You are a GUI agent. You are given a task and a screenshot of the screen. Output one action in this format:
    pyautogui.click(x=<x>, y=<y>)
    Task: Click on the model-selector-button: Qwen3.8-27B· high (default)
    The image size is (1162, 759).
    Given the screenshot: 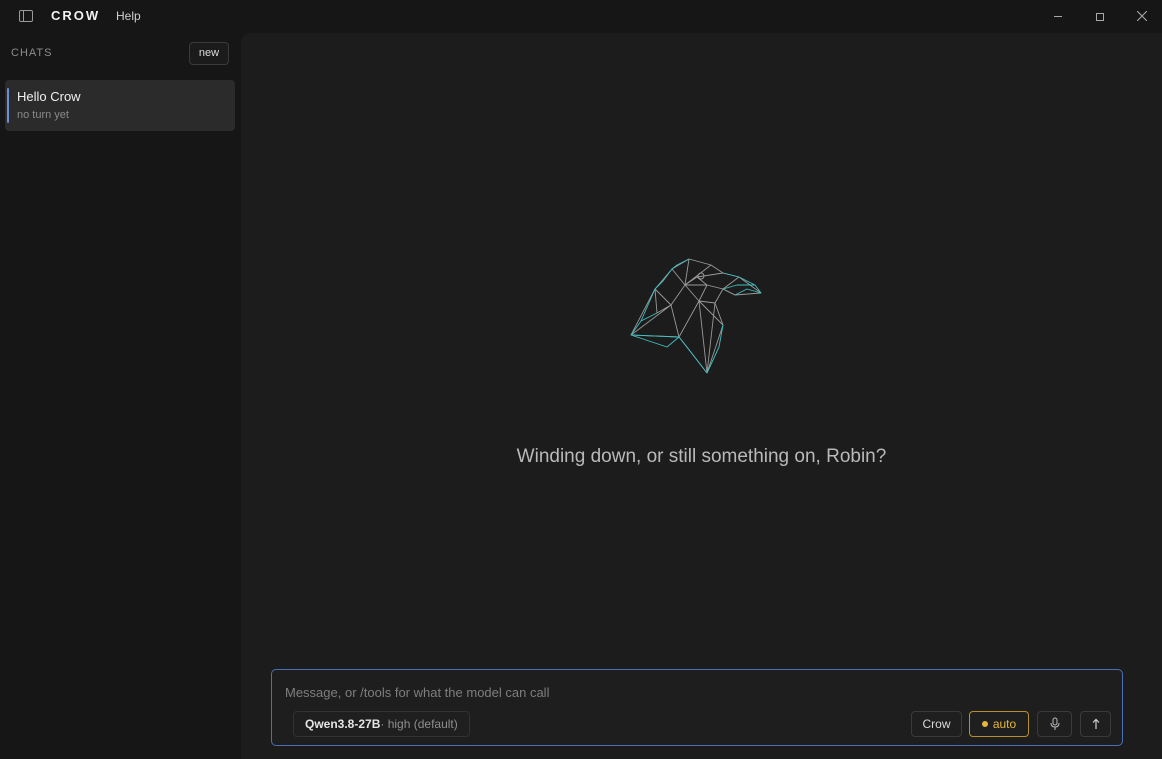 What is the action you would take?
    pyautogui.click(x=381, y=724)
    